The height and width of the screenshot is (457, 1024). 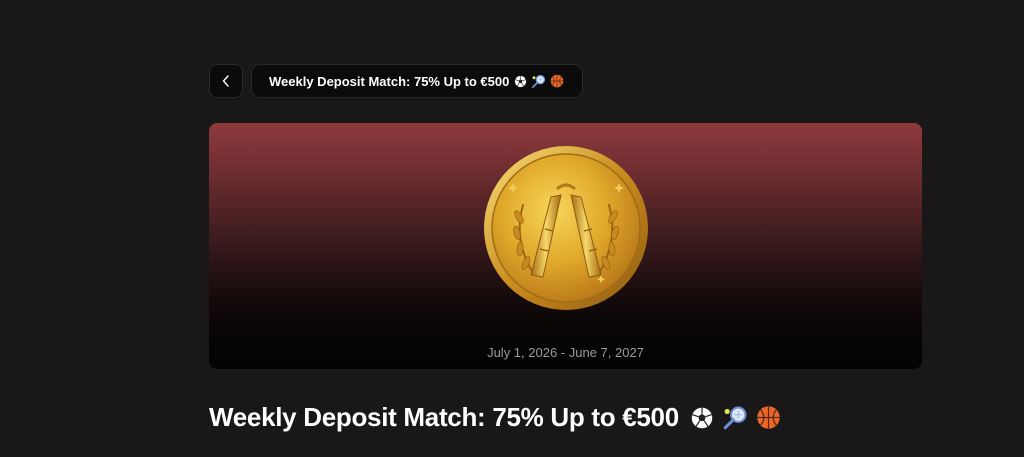 I want to click on back-button, so click(x=226, y=81).